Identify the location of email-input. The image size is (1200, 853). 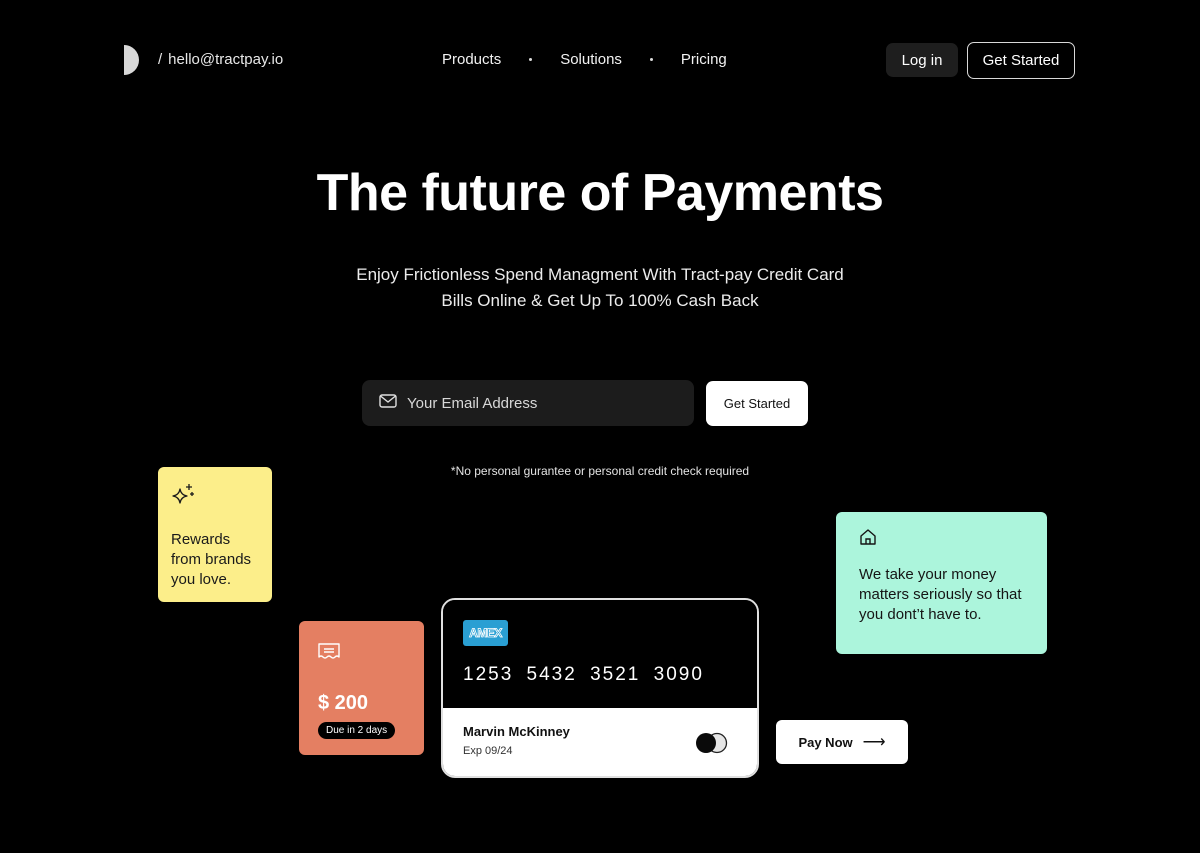
(537, 403).